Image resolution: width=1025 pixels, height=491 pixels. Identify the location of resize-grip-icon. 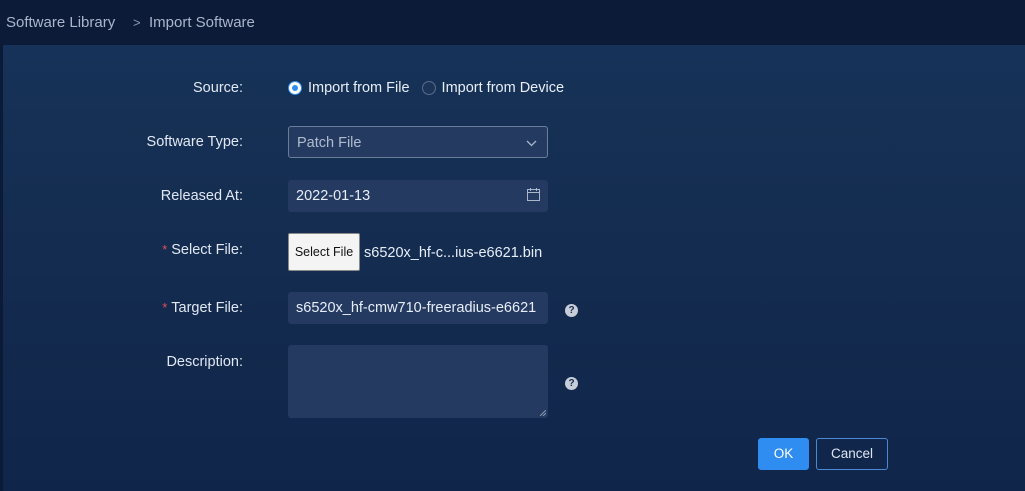
(543, 413).